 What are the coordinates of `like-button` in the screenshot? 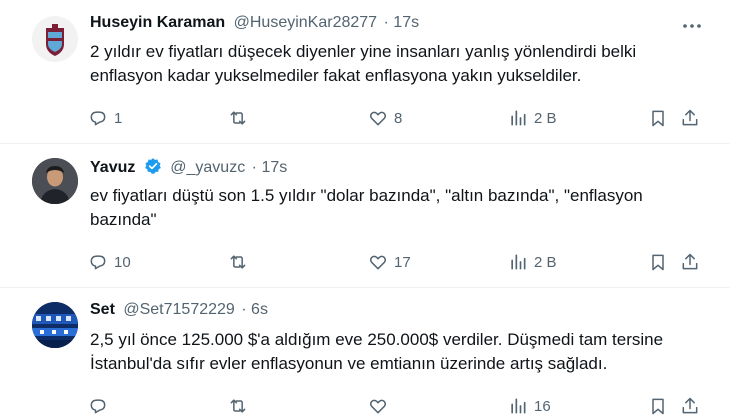 It's located at (381, 406).